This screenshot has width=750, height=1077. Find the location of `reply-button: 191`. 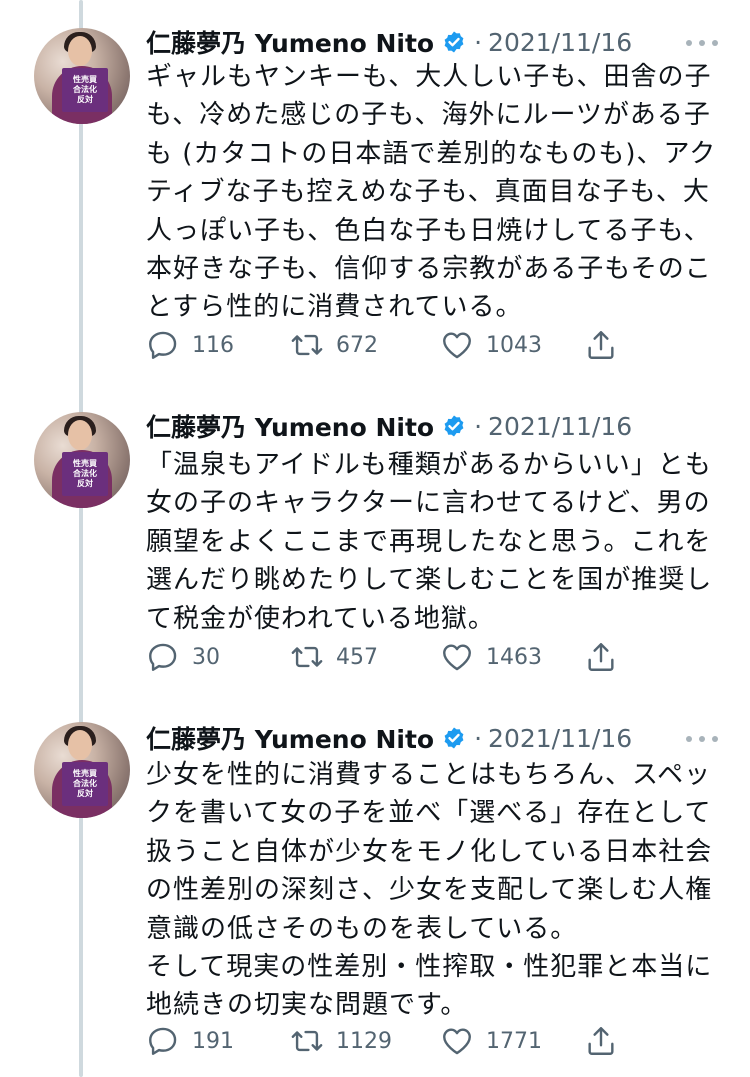

reply-button: 191 is located at coordinates (190, 1041).